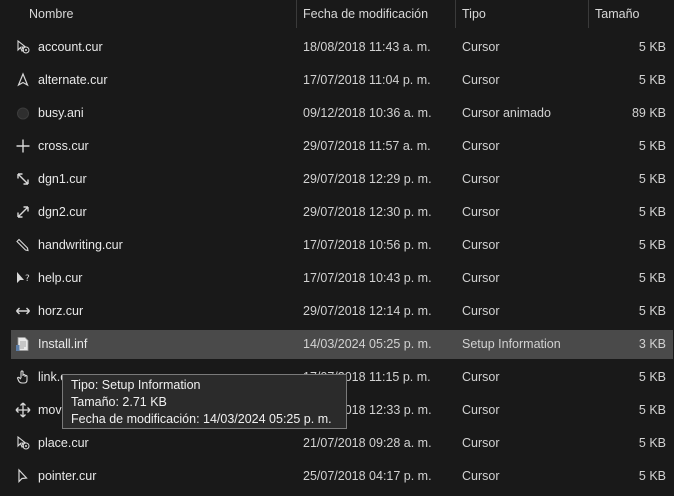  Describe the element at coordinates (367, 113) in the screenshot. I see `file-modified-date: 09/12/2018 10:36 a. m.` at that location.